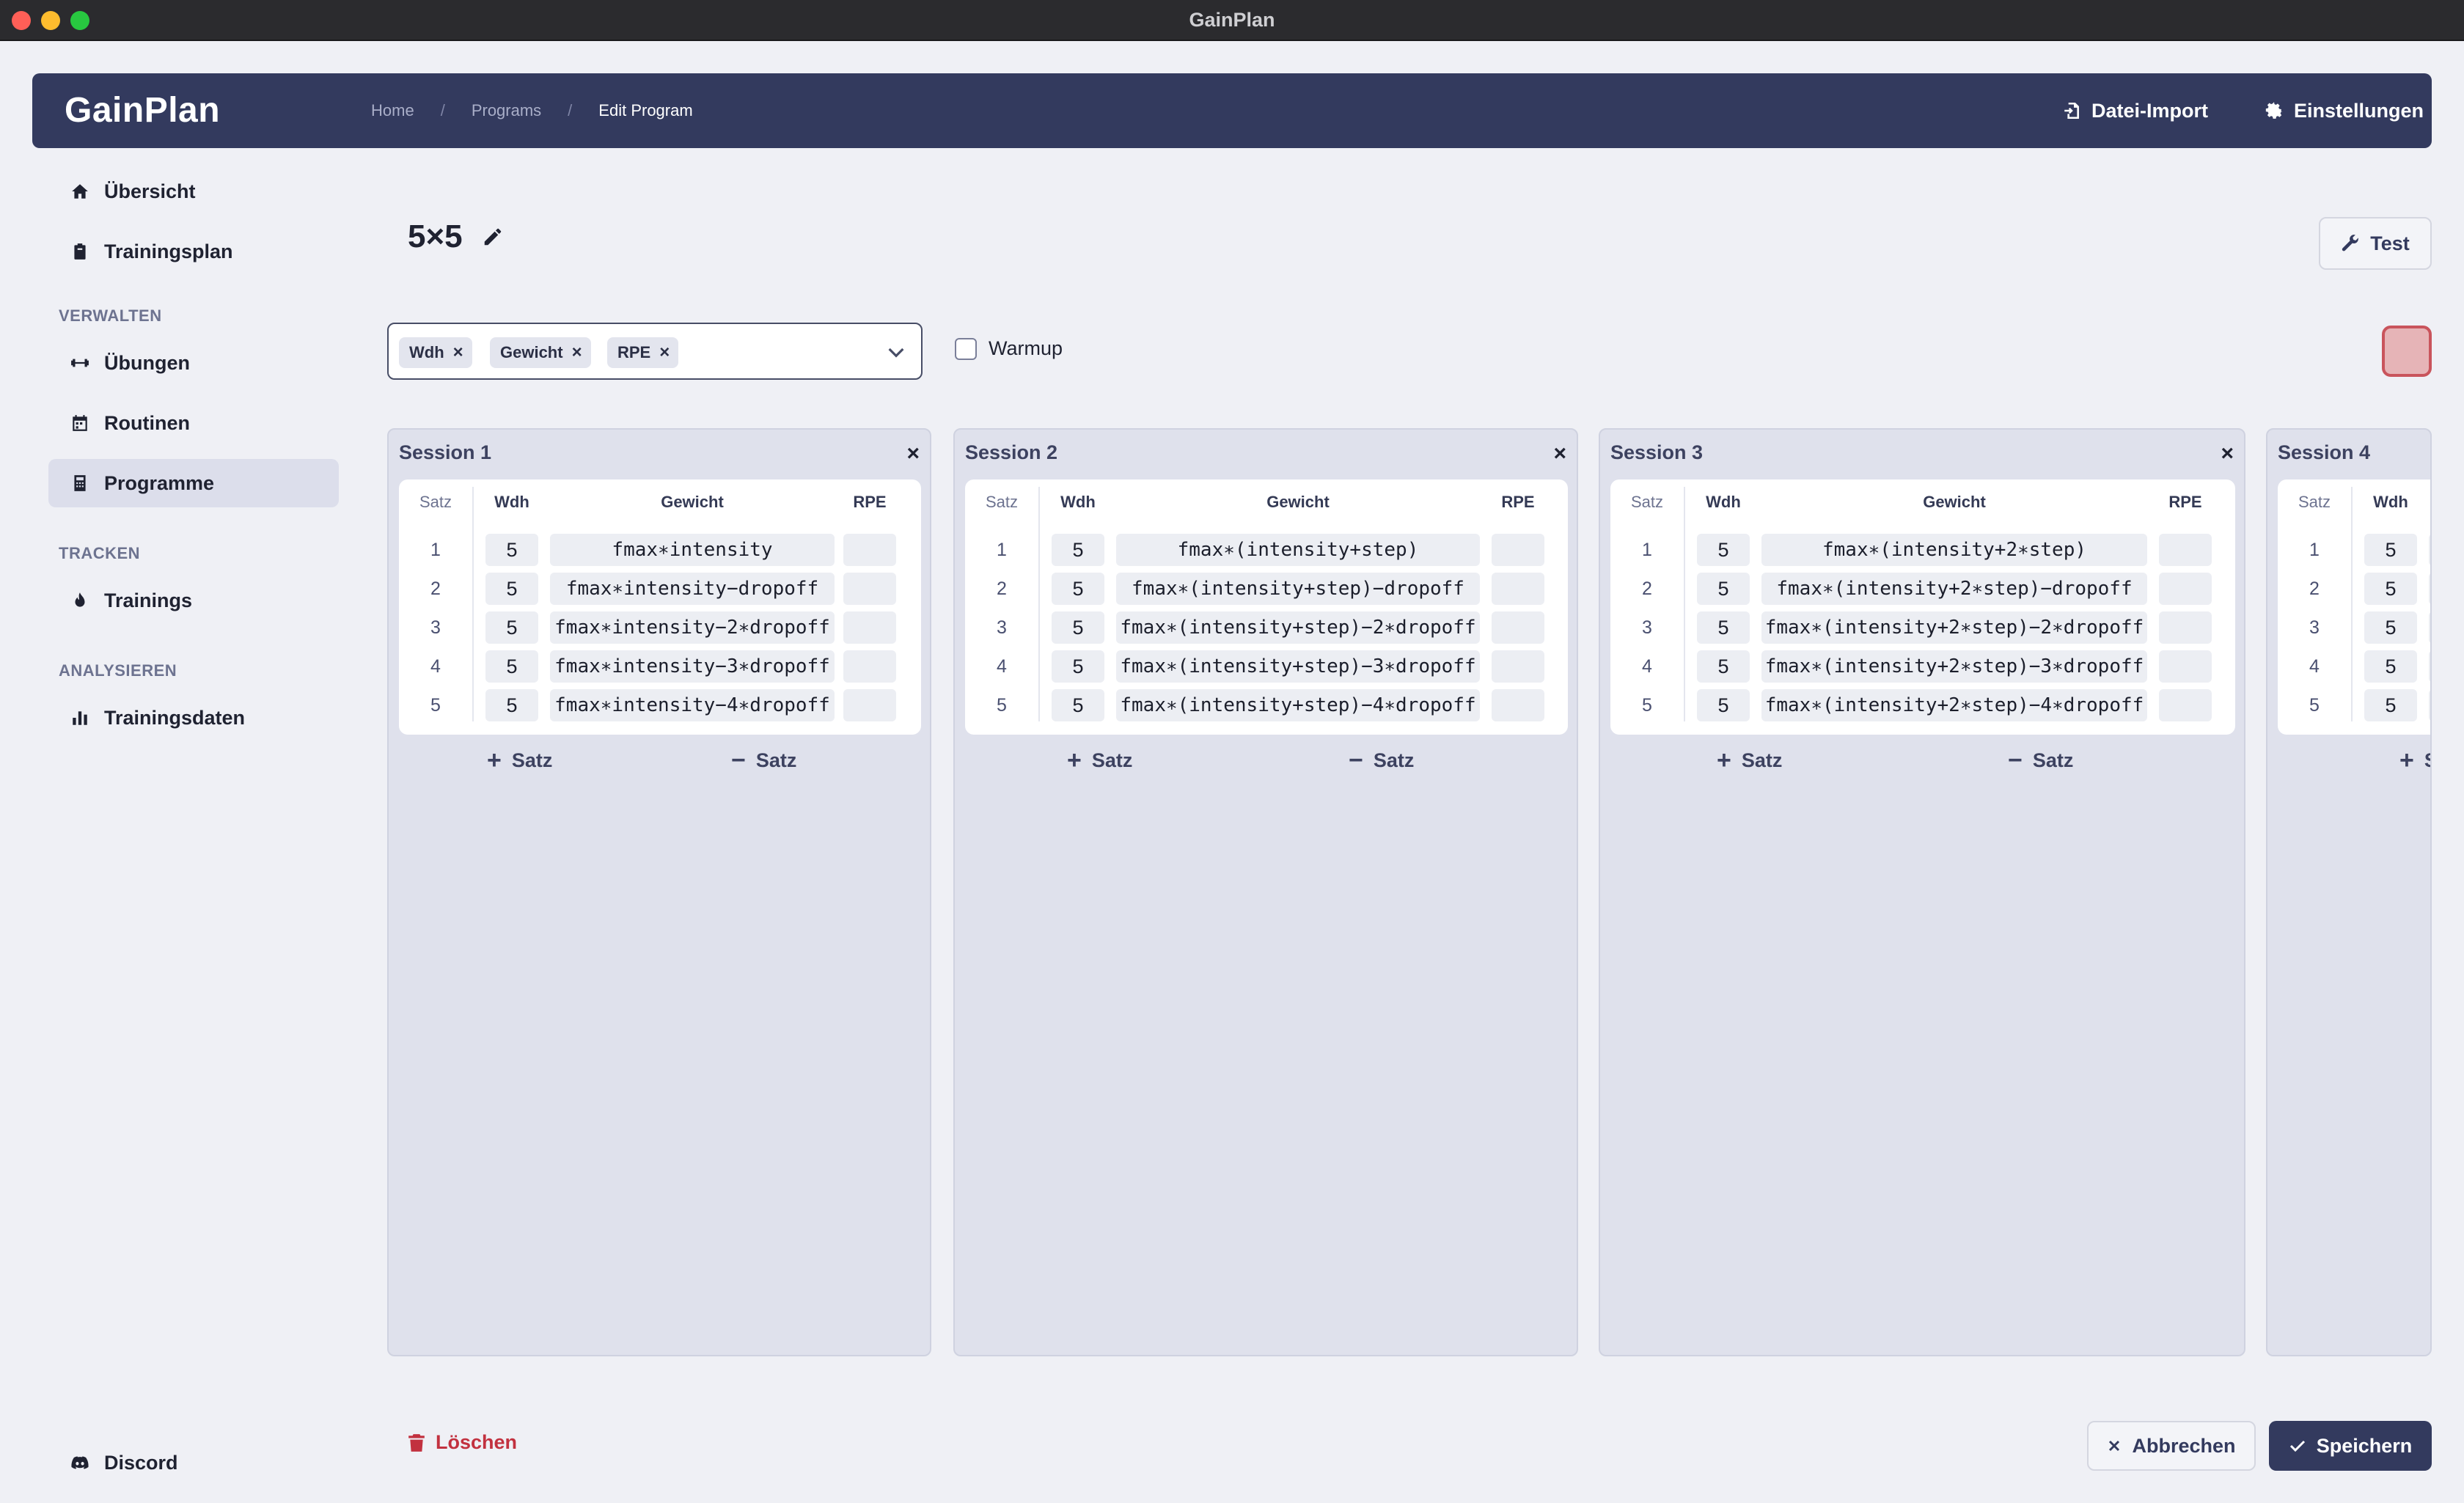 The height and width of the screenshot is (1503, 2464). Describe the element at coordinates (2171, 1446) in the screenshot. I see `cancel-button: Abbrechen` at that location.